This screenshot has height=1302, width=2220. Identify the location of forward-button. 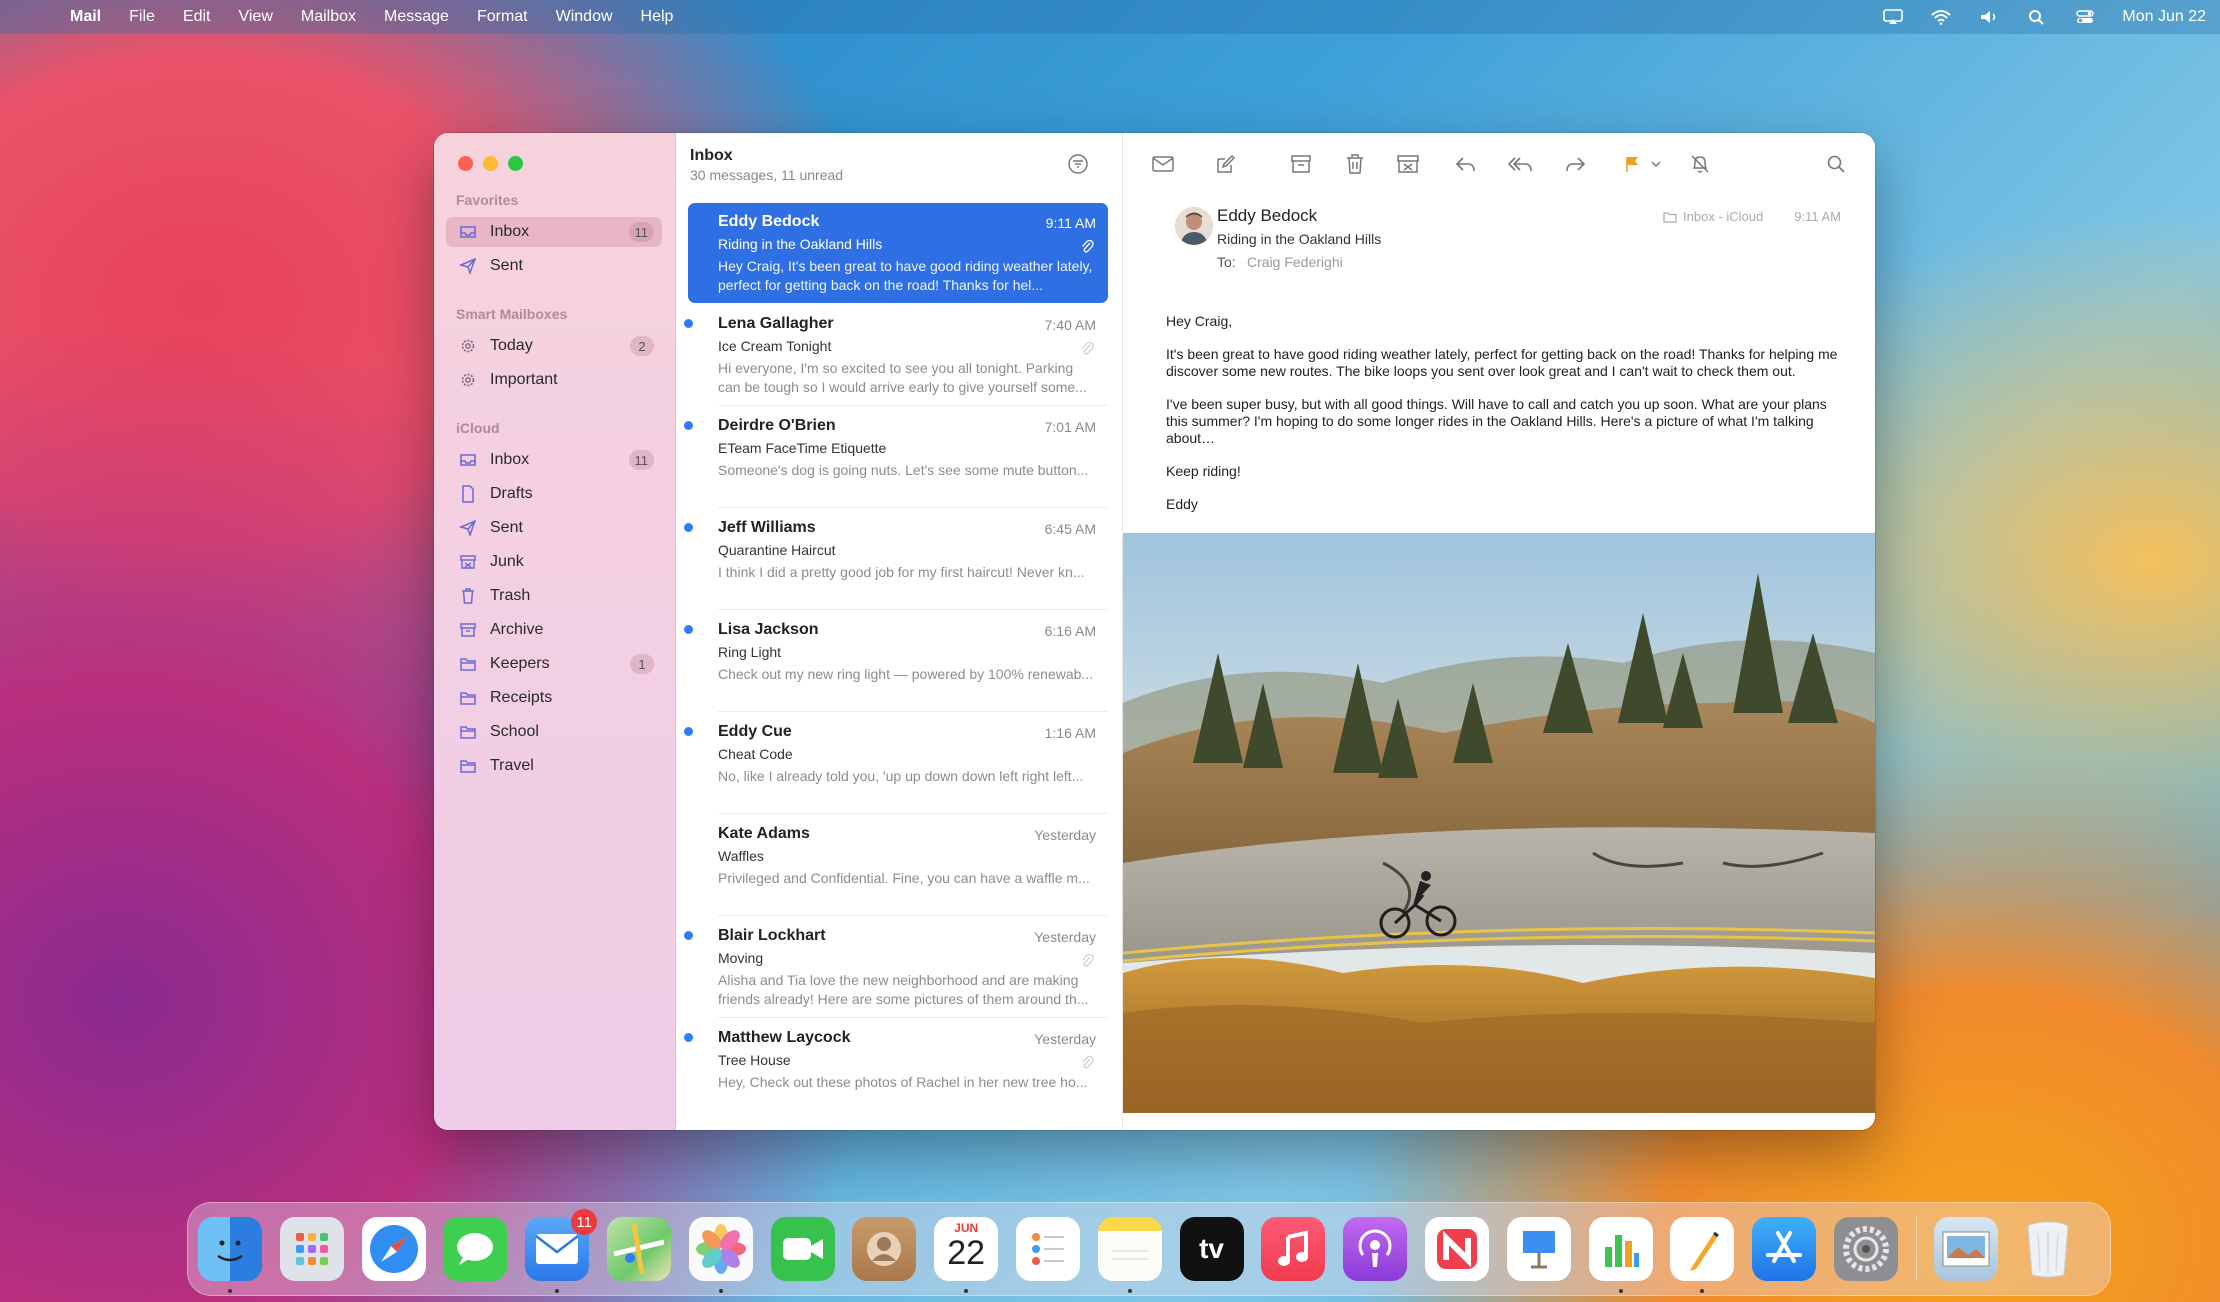
(1576, 164).